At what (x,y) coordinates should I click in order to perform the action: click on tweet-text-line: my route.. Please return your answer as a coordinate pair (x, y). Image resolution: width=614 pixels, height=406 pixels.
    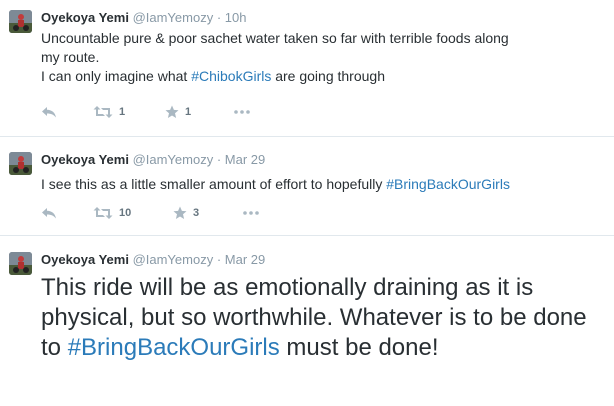
    Looking at the image, I should click on (70, 57).